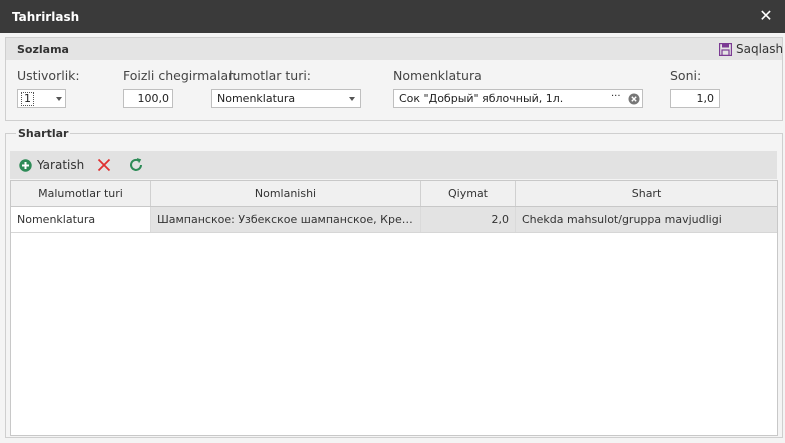  What do you see at coordinates (153, 98) in the screenshot?
I see `discount-value: 100,0` at bounding box center [153, 98].